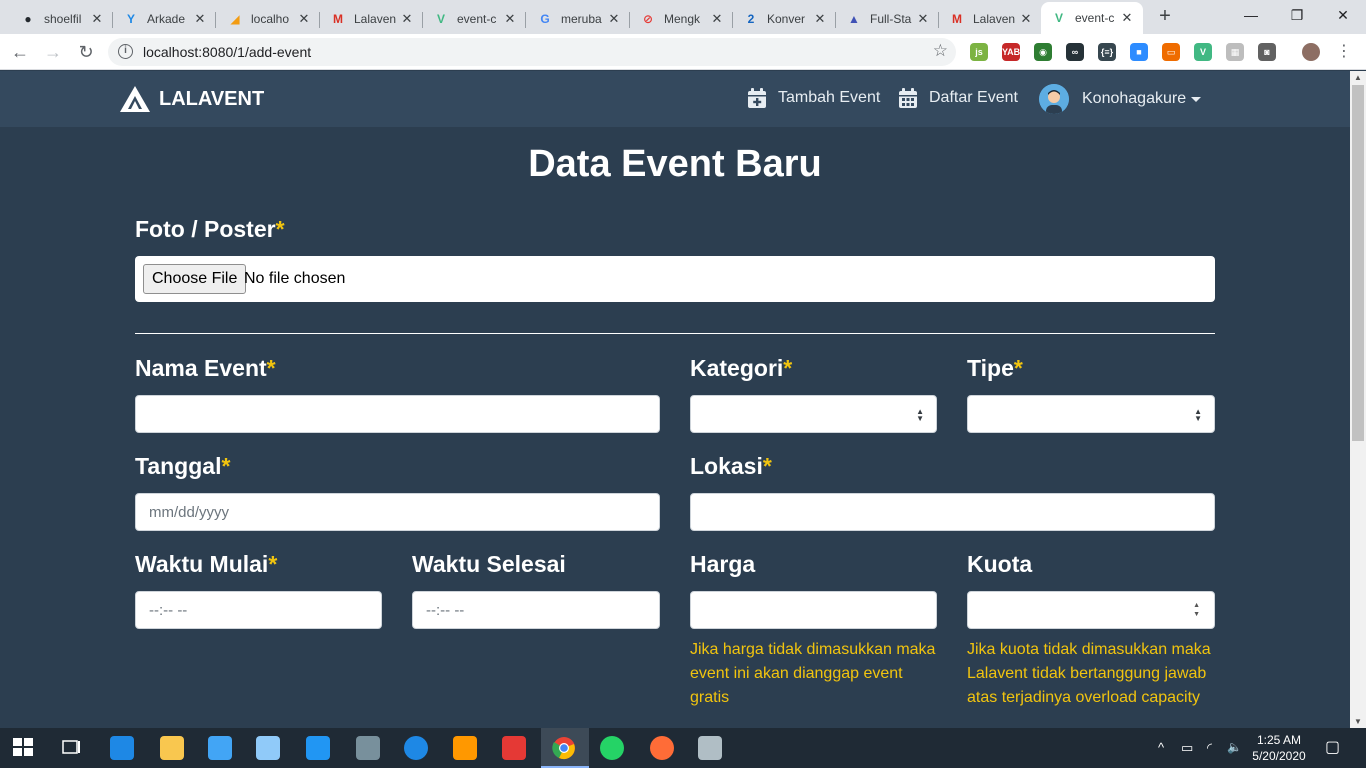  I want to click on github-icon: ●, so click(28, 19).